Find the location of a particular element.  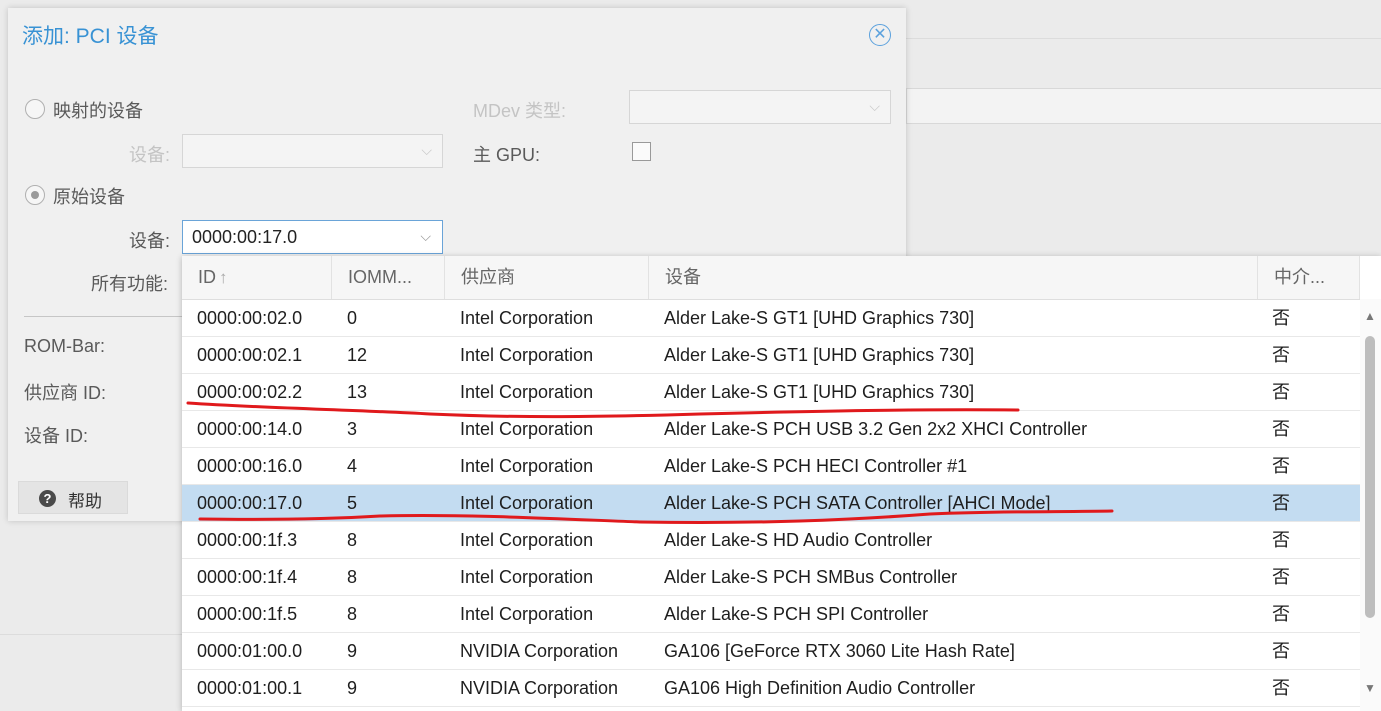

cell-device: Alder Lake-S PCH SPI Controller is located at coordinates (796, 614).